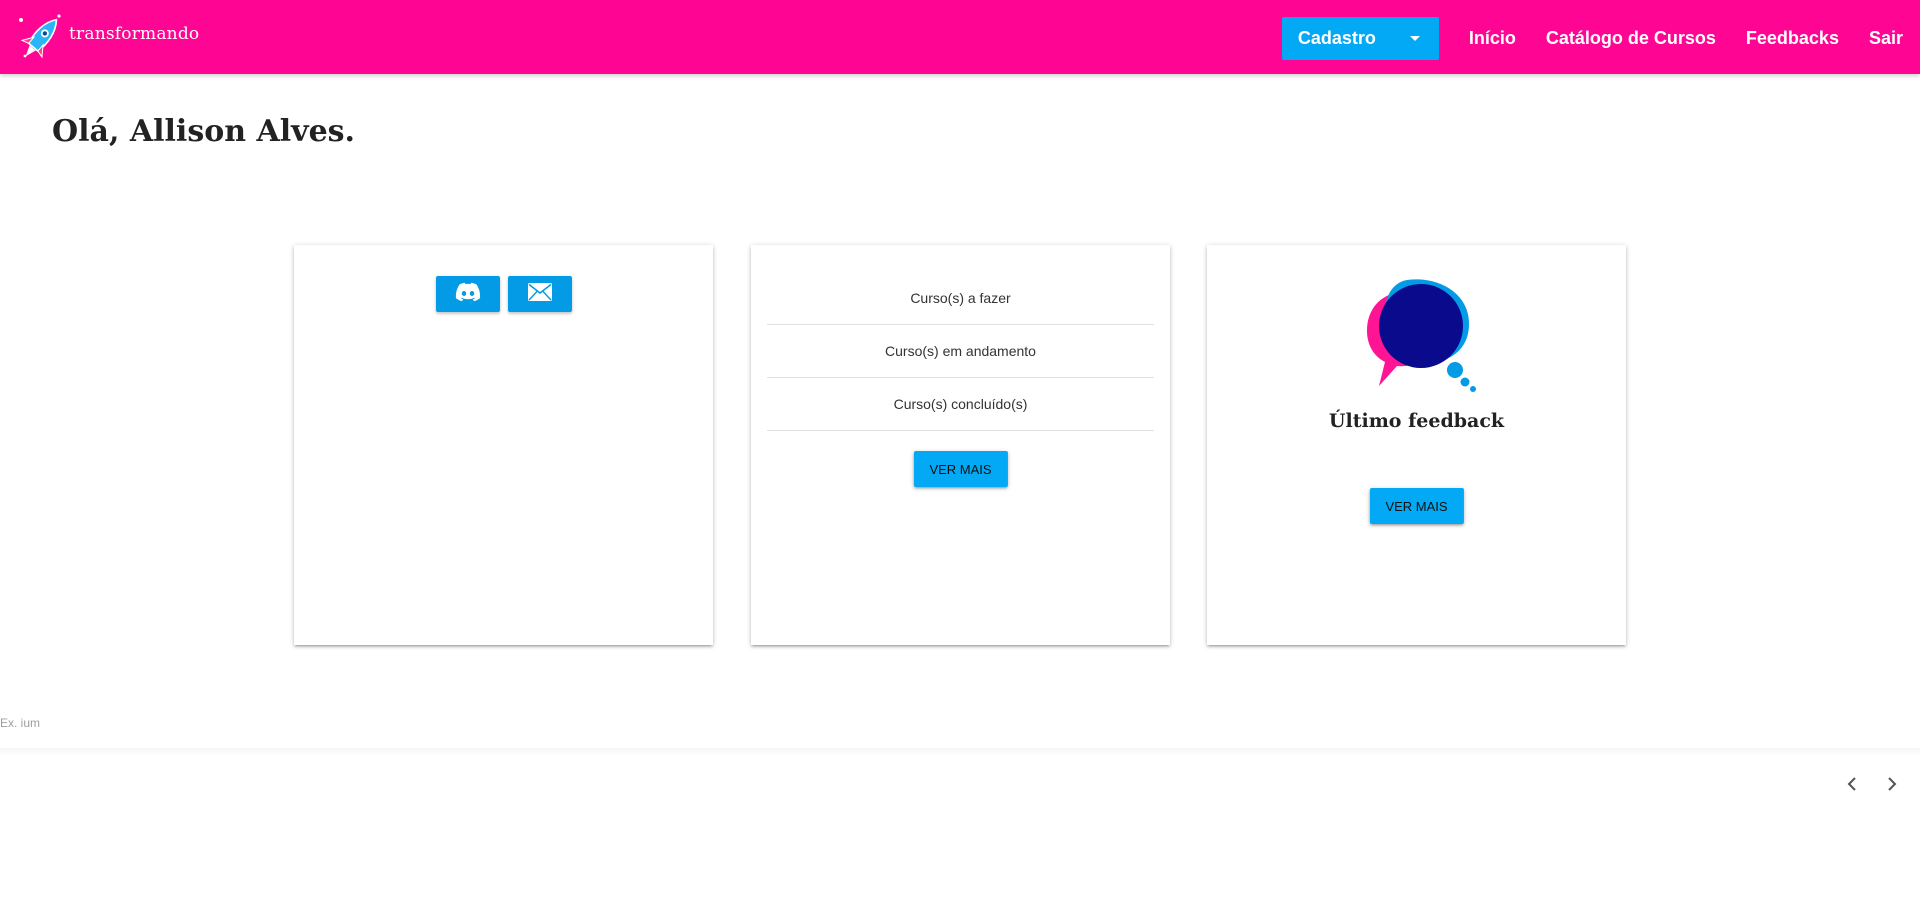 Image resolution: width=1920 pixels, height=916 pixels. Describe the element at coordinates (1336, 37) in the screenshot. I see `cadastro-label: Cadastro` at that location.